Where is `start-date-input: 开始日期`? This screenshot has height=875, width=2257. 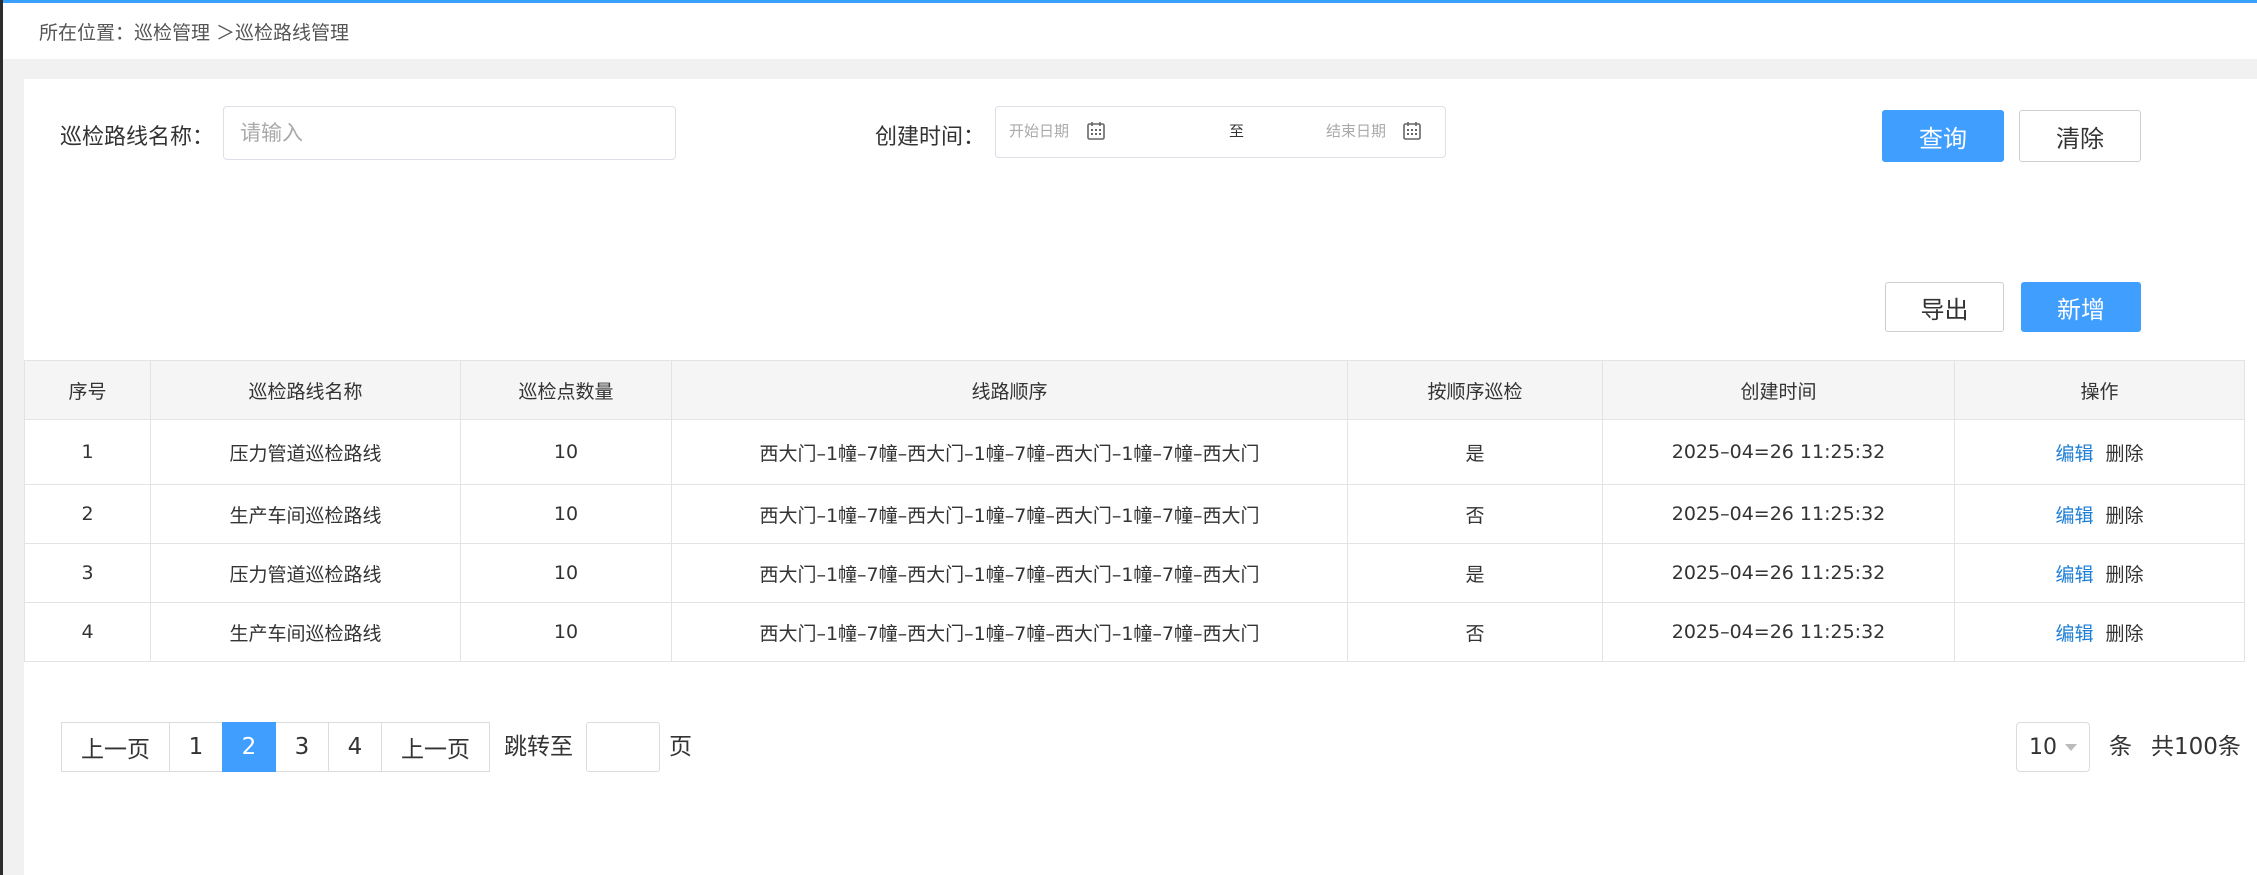 start-date-input: 开始日期 is located at coordinates (1039, 131).